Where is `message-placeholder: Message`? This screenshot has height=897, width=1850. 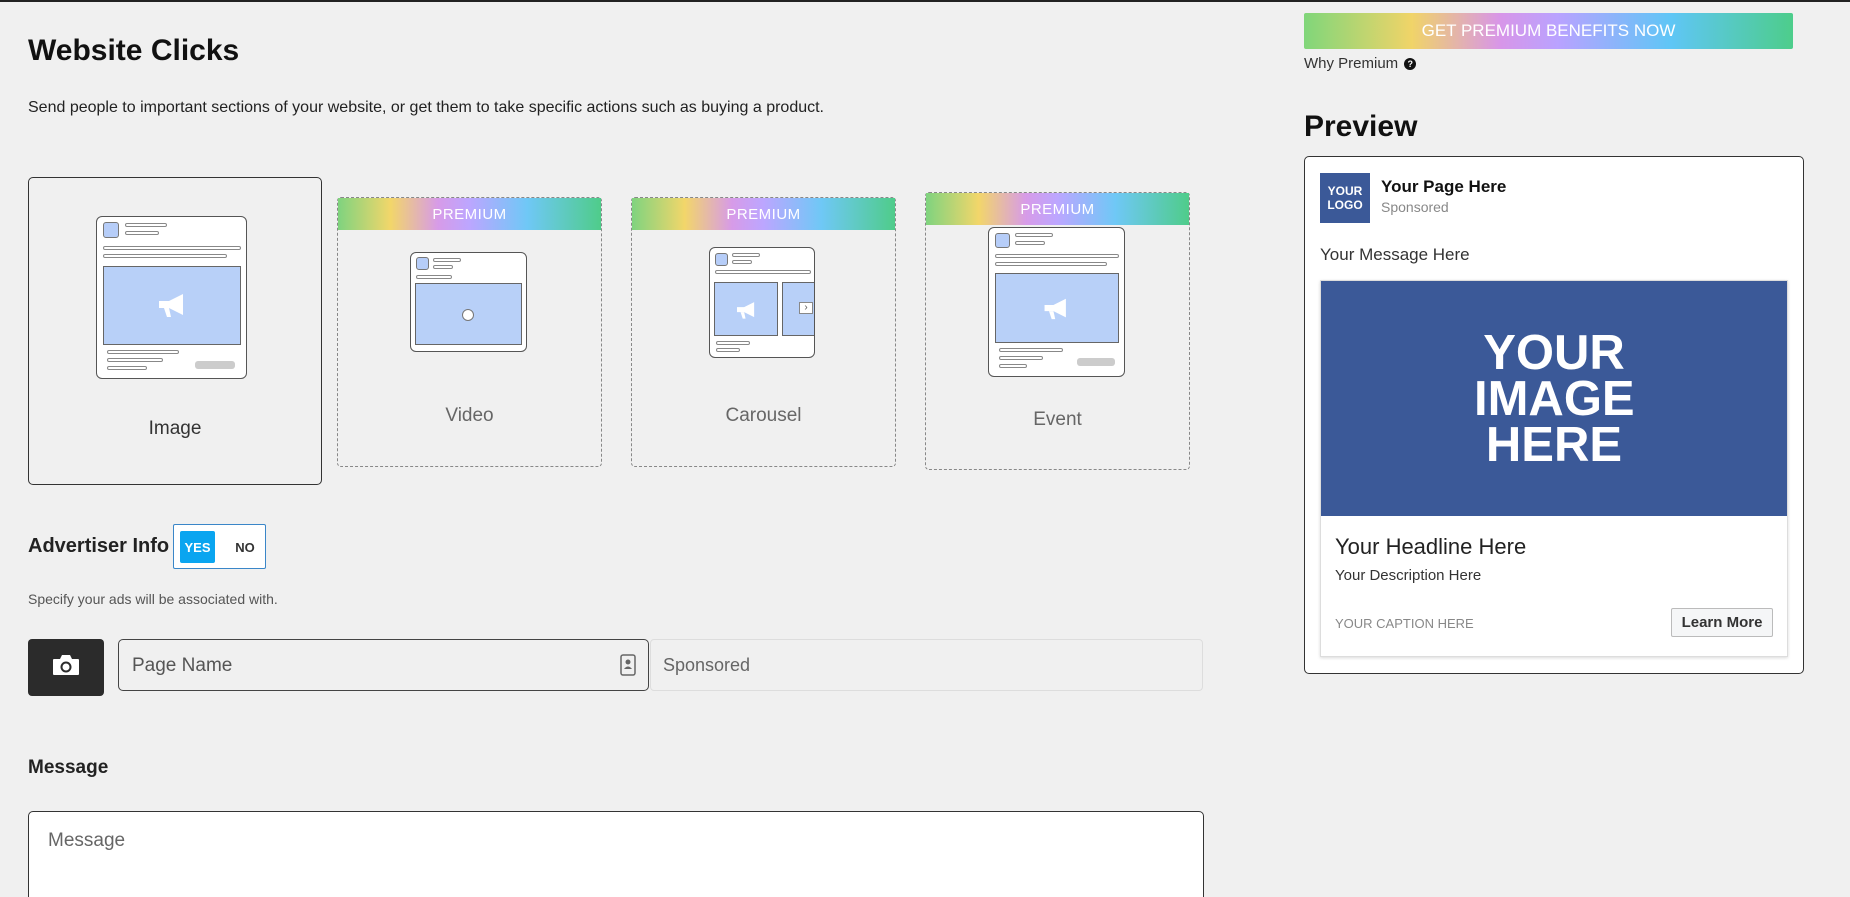
message-placeholder: Message is located at coordinates (87, 840).